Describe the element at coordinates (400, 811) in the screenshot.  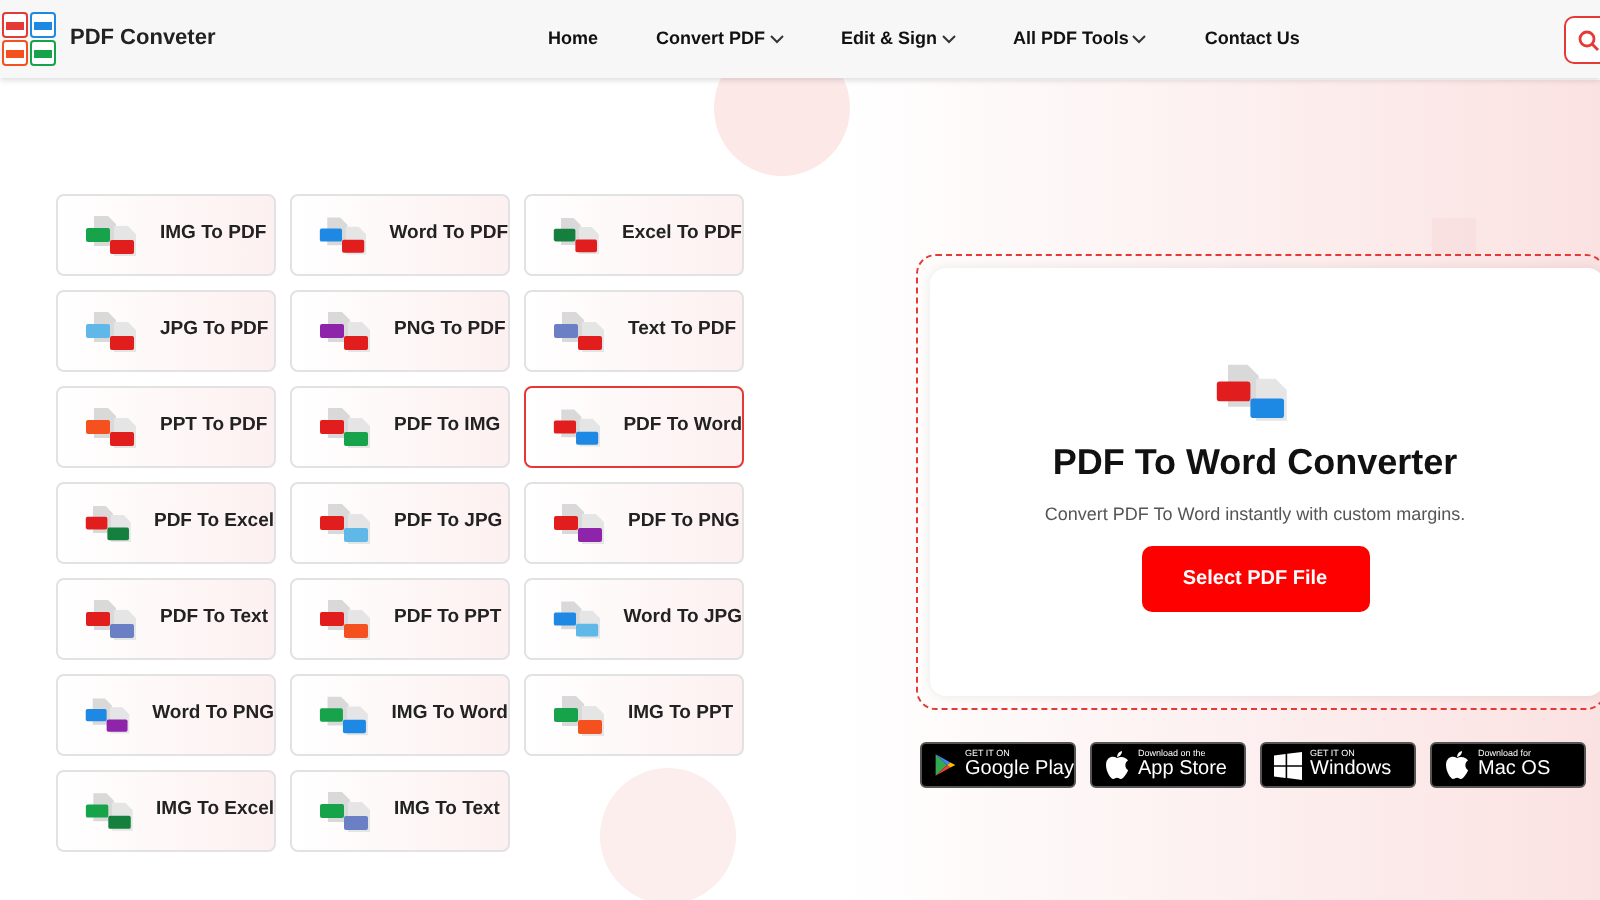
I see `tool-button: IMG To Text` at that location.